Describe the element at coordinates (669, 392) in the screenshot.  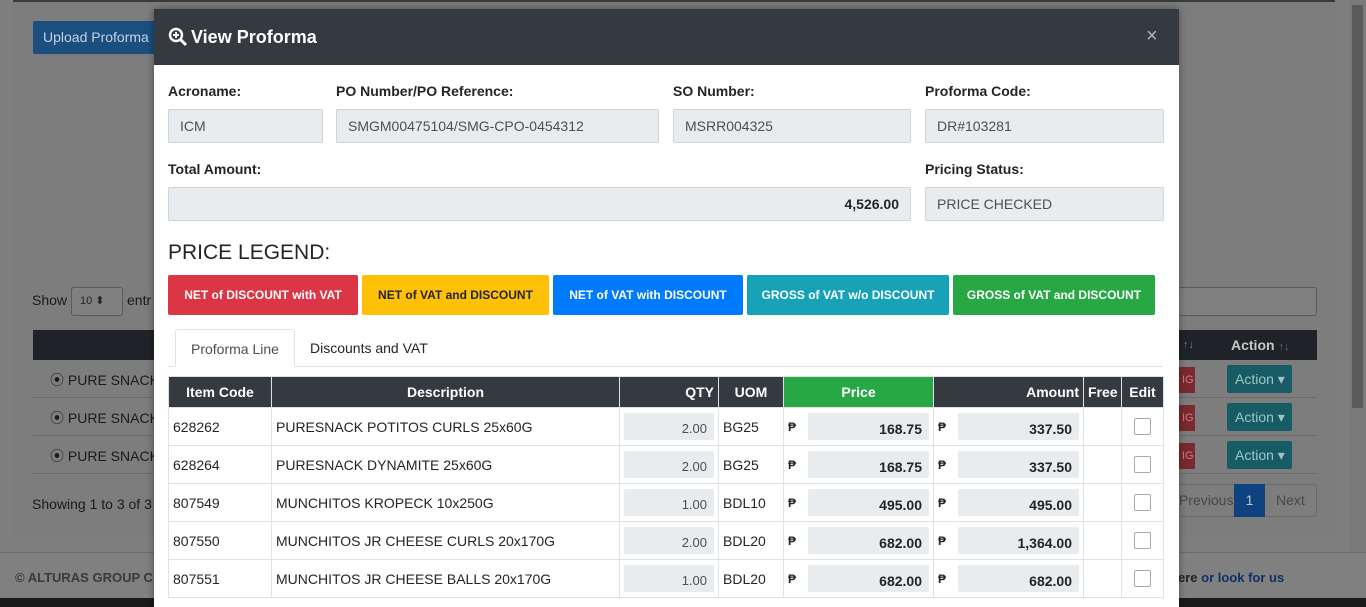
I see `column-header-qty: QTY` at that location.